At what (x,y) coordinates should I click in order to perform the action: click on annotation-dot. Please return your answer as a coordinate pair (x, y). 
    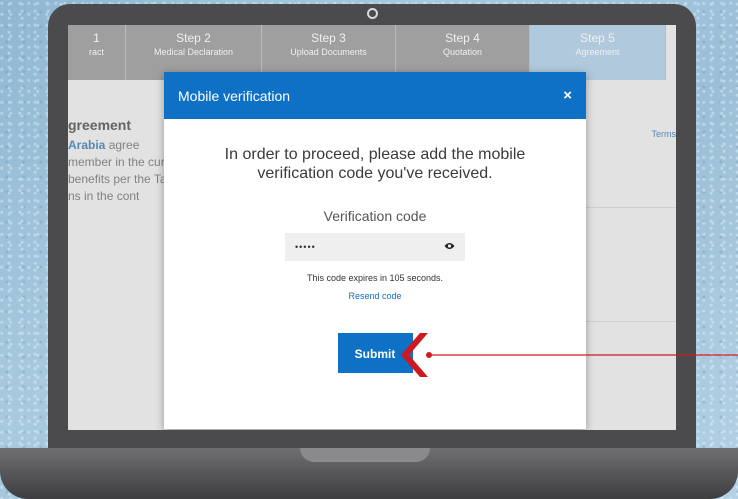
    Looking at the image, I should click on (429, 355).